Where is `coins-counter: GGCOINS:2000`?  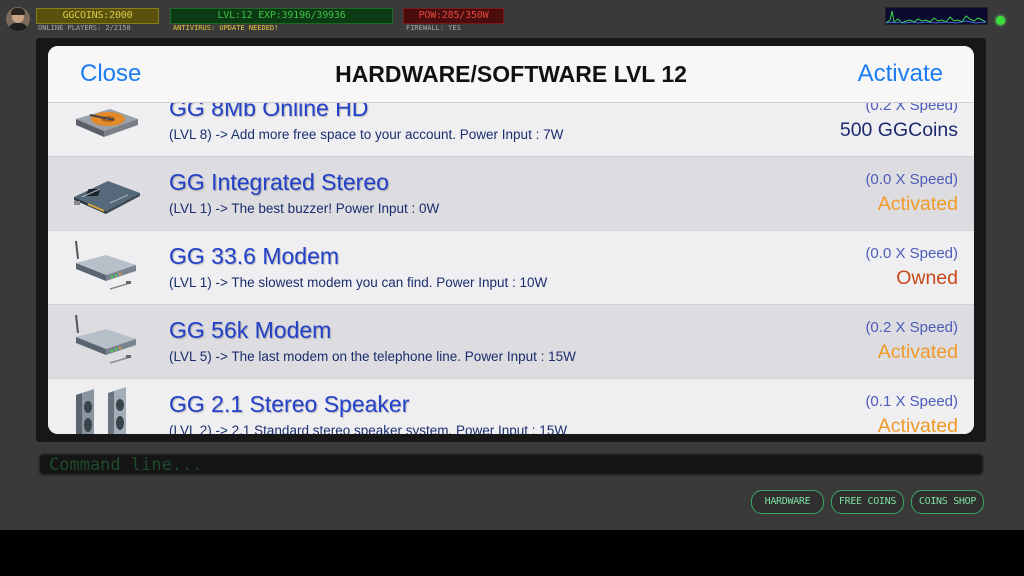 coins-counter: GGCOINS:2000 is located at coordinates (97, 16).